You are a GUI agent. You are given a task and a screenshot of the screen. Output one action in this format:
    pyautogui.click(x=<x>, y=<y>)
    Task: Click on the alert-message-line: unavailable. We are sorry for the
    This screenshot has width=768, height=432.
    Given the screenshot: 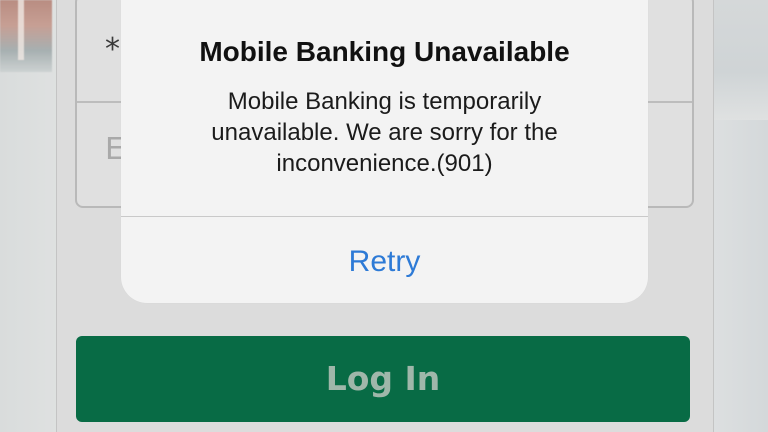 What is the action you would take?
    pyautogui.click(x=384, y=132)
    